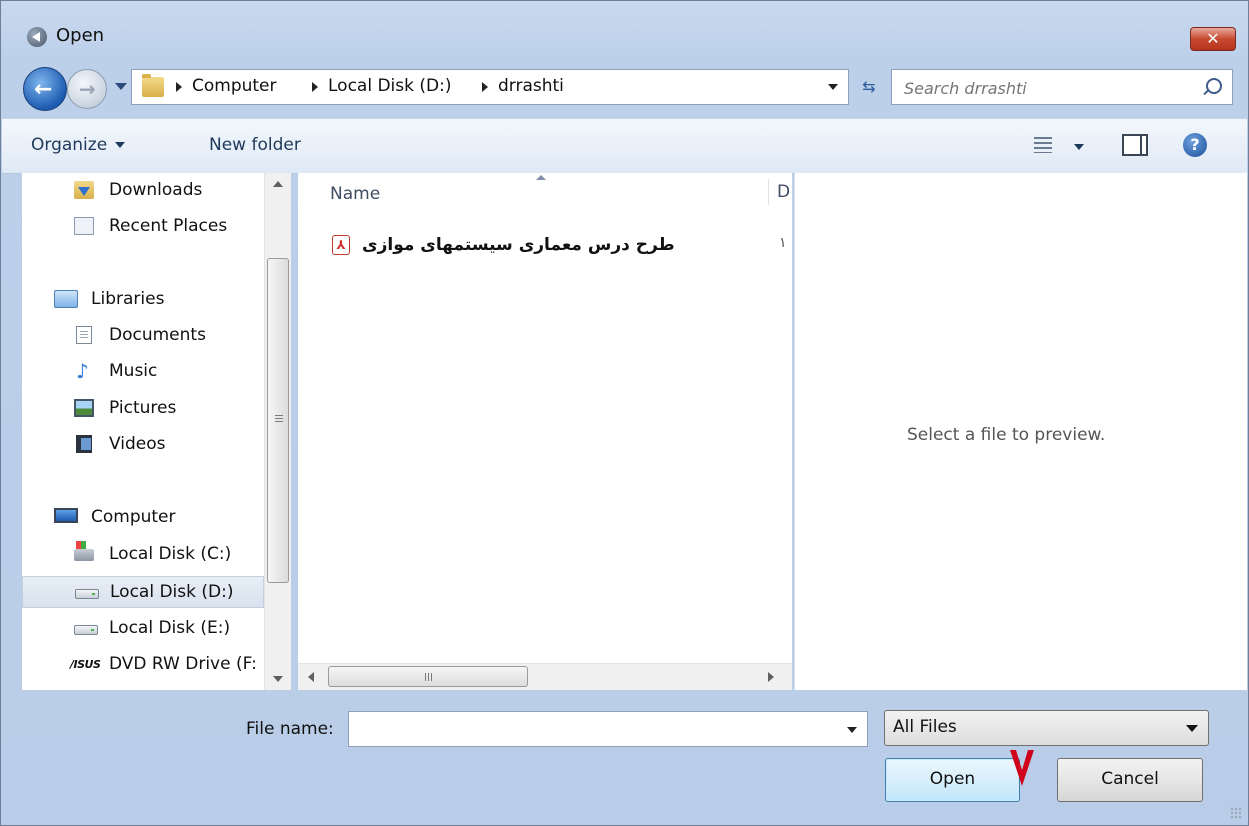 This screenshot has width=1249, height=826. What do you see at coordinates (545, 676) in the screenshot?
I see `file-list-horizontal-scrollbar` at bounding box center [545, 676].